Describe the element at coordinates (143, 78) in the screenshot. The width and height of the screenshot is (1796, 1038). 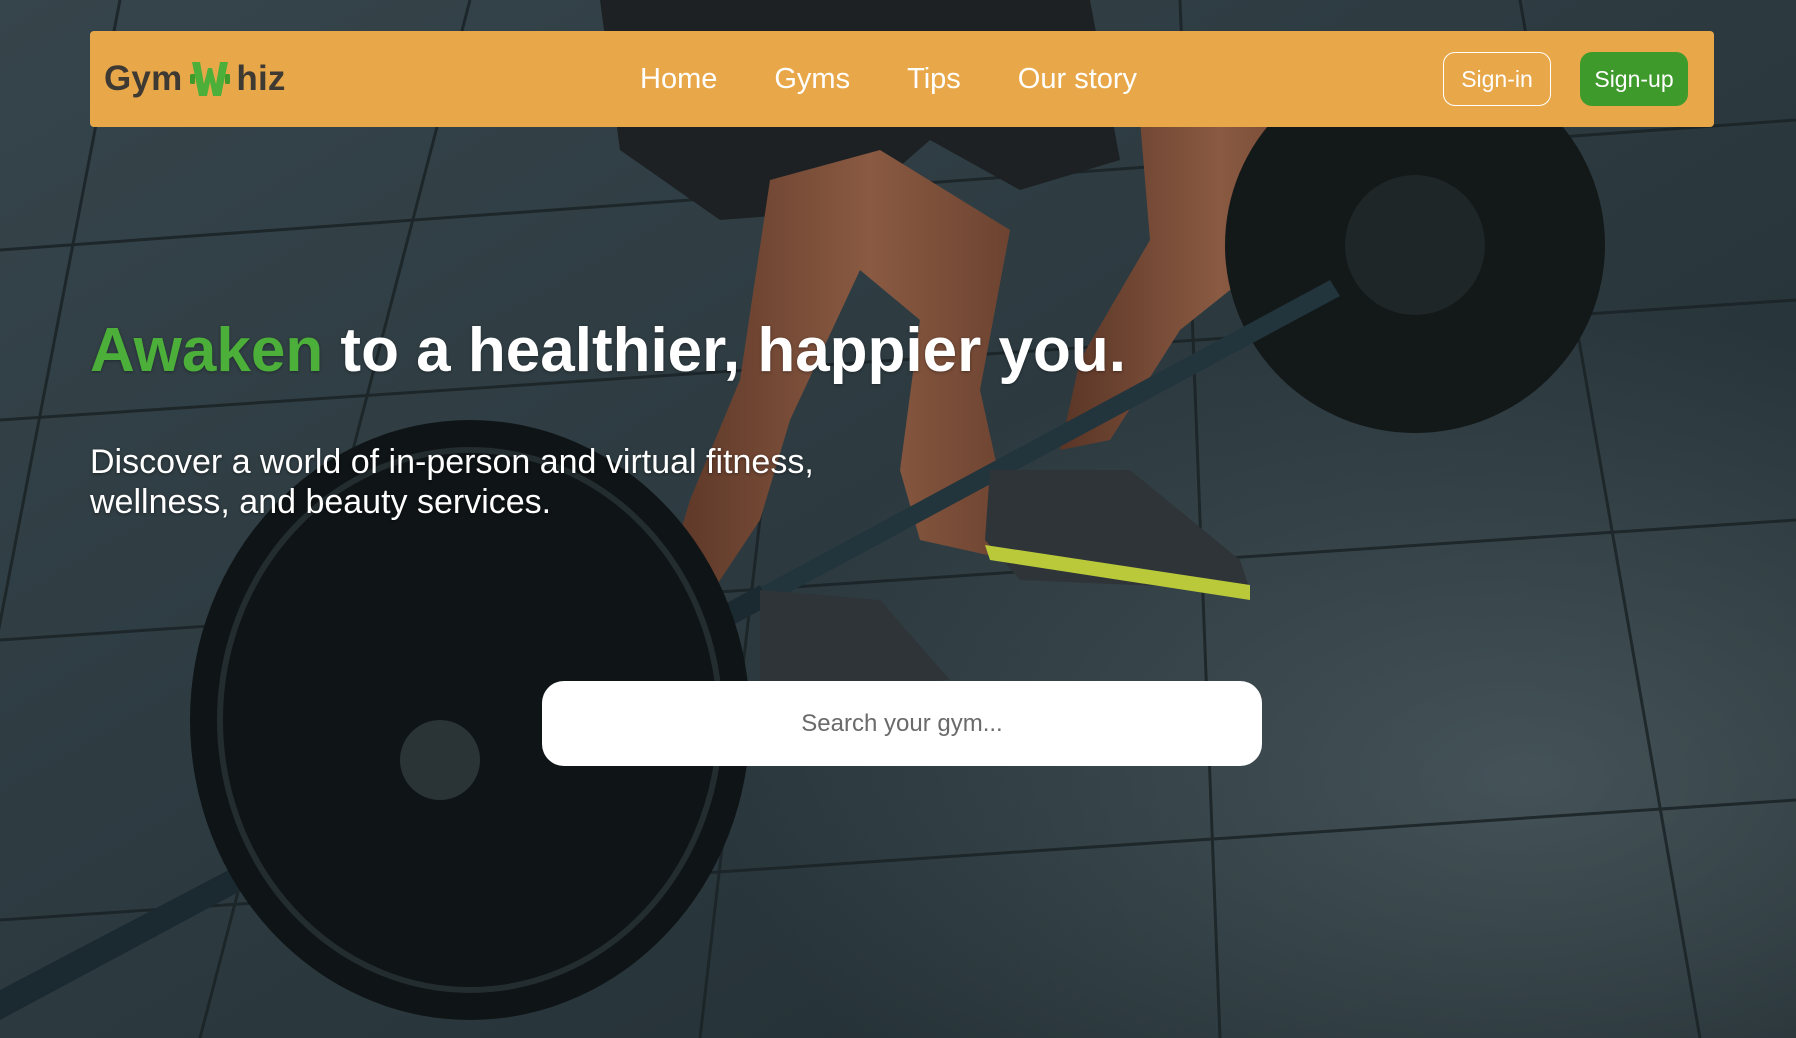
I see `brand-name-left: Gym` at that location.